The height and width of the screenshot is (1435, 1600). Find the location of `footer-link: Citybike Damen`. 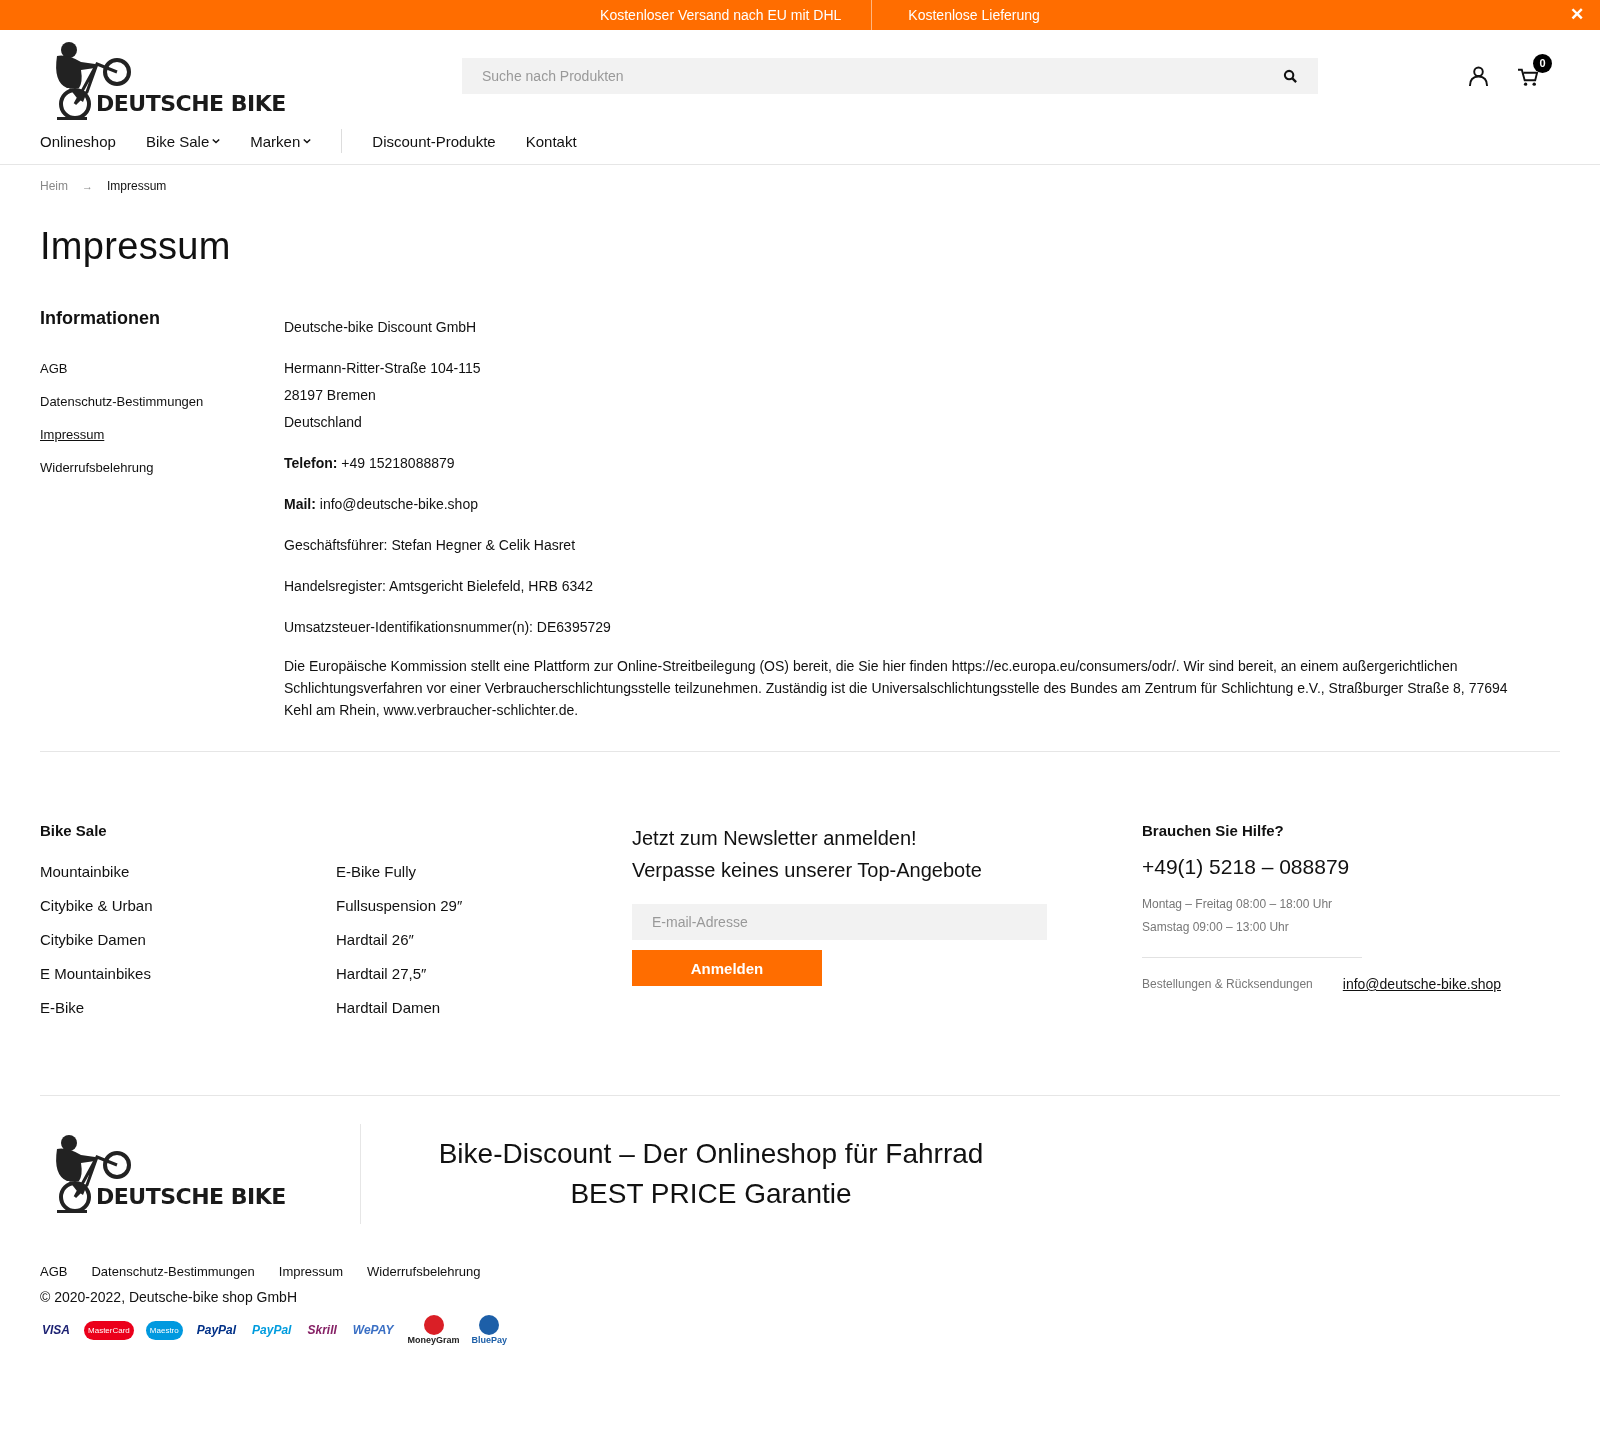

footer-link: Citybike Damen is located at coordinates (188, 940).